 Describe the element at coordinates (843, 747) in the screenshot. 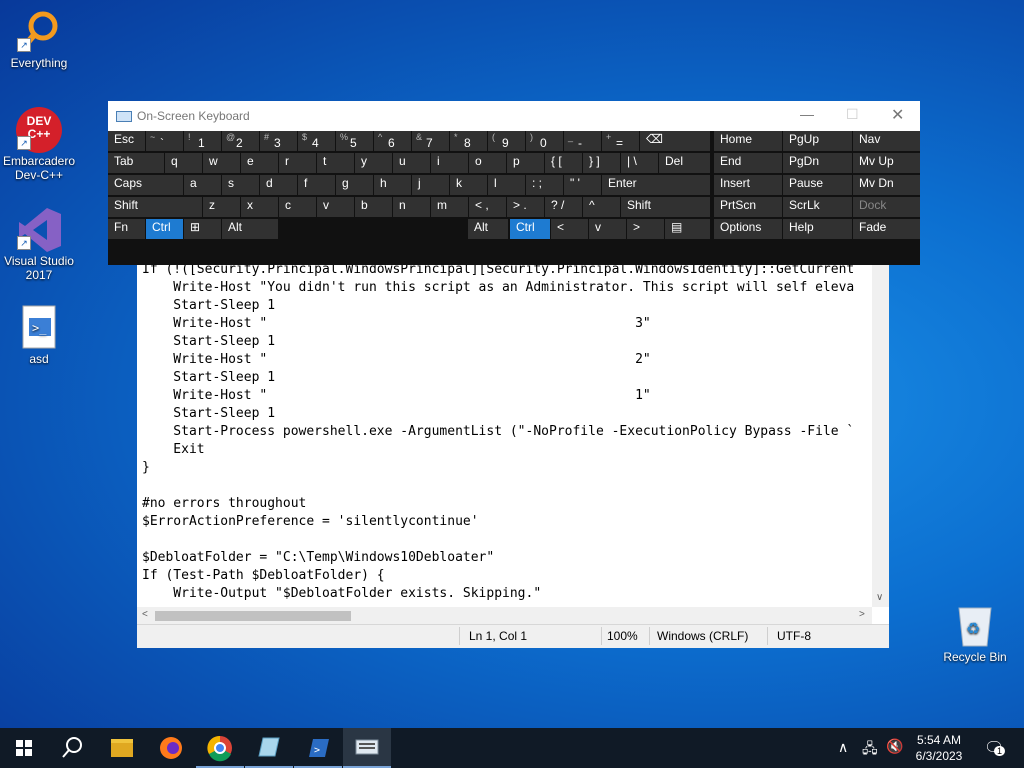

I see `show-hidden-icons-chevron-icon: ∧` at that location.